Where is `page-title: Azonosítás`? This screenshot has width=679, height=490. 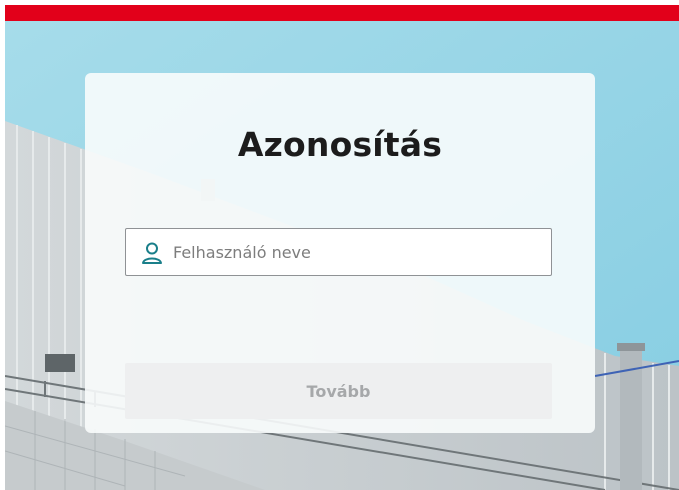
page-title: Azonosítás is located at coordinates (340, 144).